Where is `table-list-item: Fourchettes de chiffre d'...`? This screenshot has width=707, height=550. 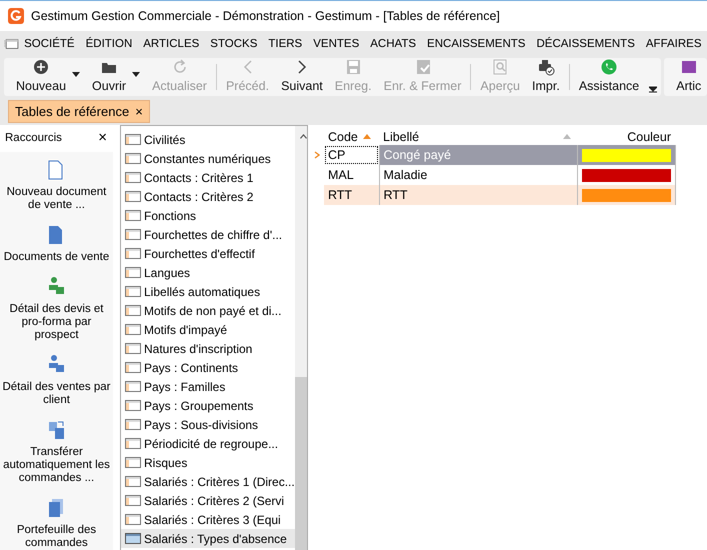
table-list-item: Fourchettes de chiffre d'... is located at coordinates (208, 234).